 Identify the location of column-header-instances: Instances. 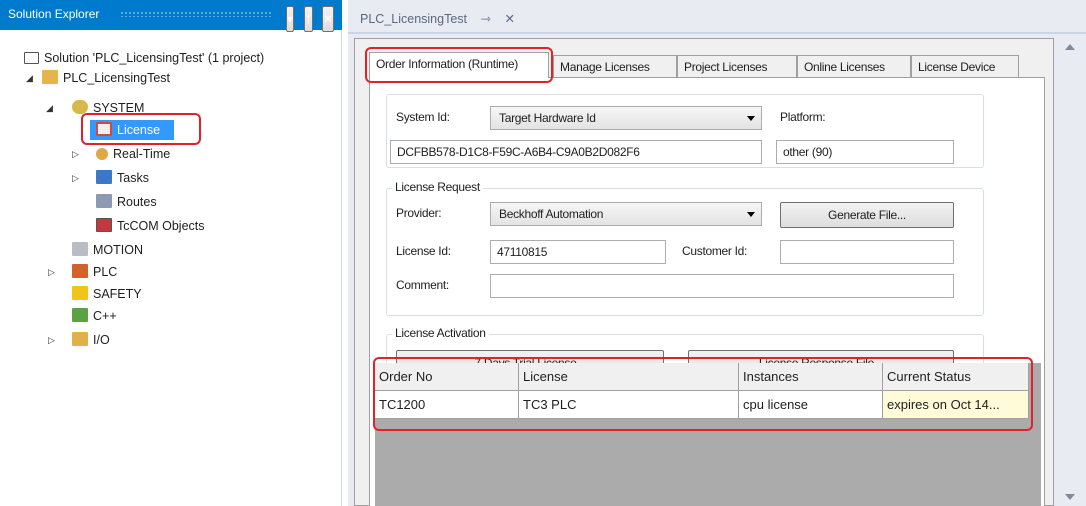
(811, 377).